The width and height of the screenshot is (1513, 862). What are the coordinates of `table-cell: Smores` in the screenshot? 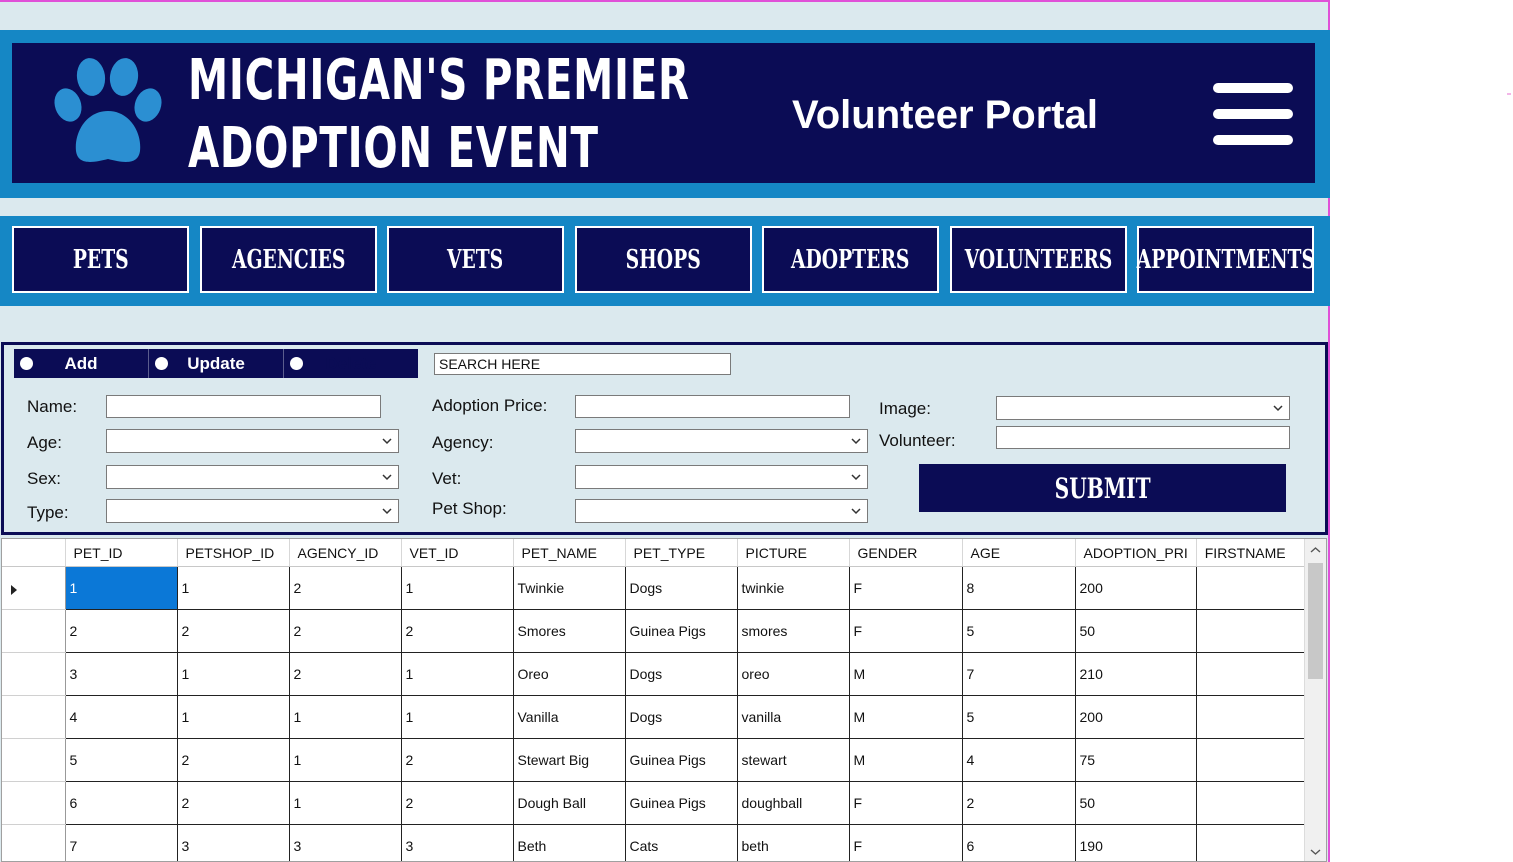 It's located at (569, 631).